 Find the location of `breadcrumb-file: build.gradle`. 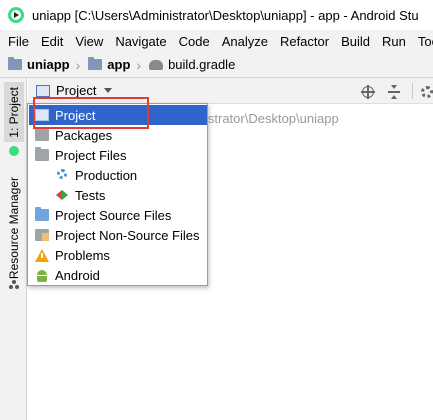

breadcrumb-file: build.gradle is located at coordinates (188, 64).